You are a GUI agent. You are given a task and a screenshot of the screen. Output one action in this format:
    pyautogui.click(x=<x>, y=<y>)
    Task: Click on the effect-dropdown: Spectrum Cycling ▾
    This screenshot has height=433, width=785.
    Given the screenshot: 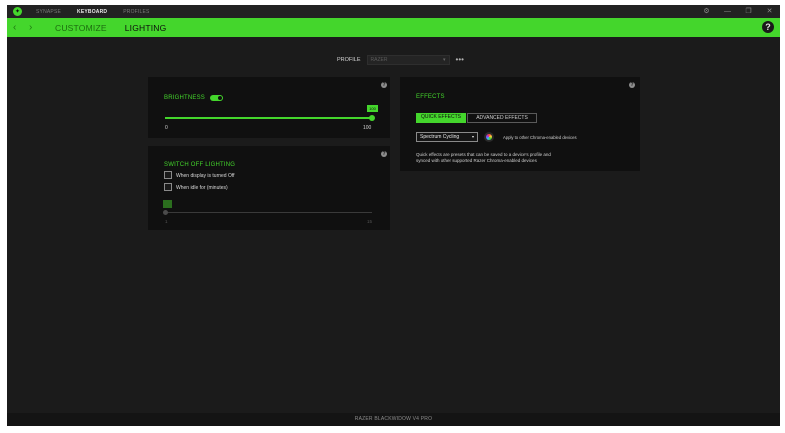 What is the action you would take?
    pyautogui.click(x=447, y=137)
    